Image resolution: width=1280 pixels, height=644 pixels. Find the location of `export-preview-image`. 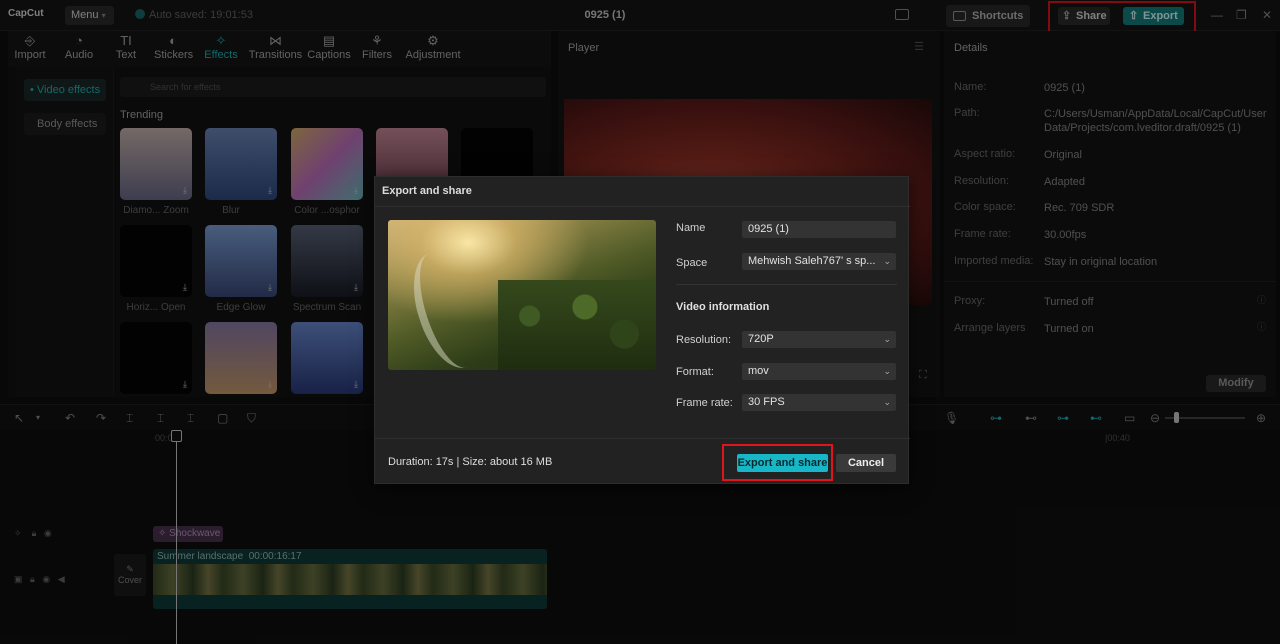

export-preview-image is located at coordinates (522, 295).